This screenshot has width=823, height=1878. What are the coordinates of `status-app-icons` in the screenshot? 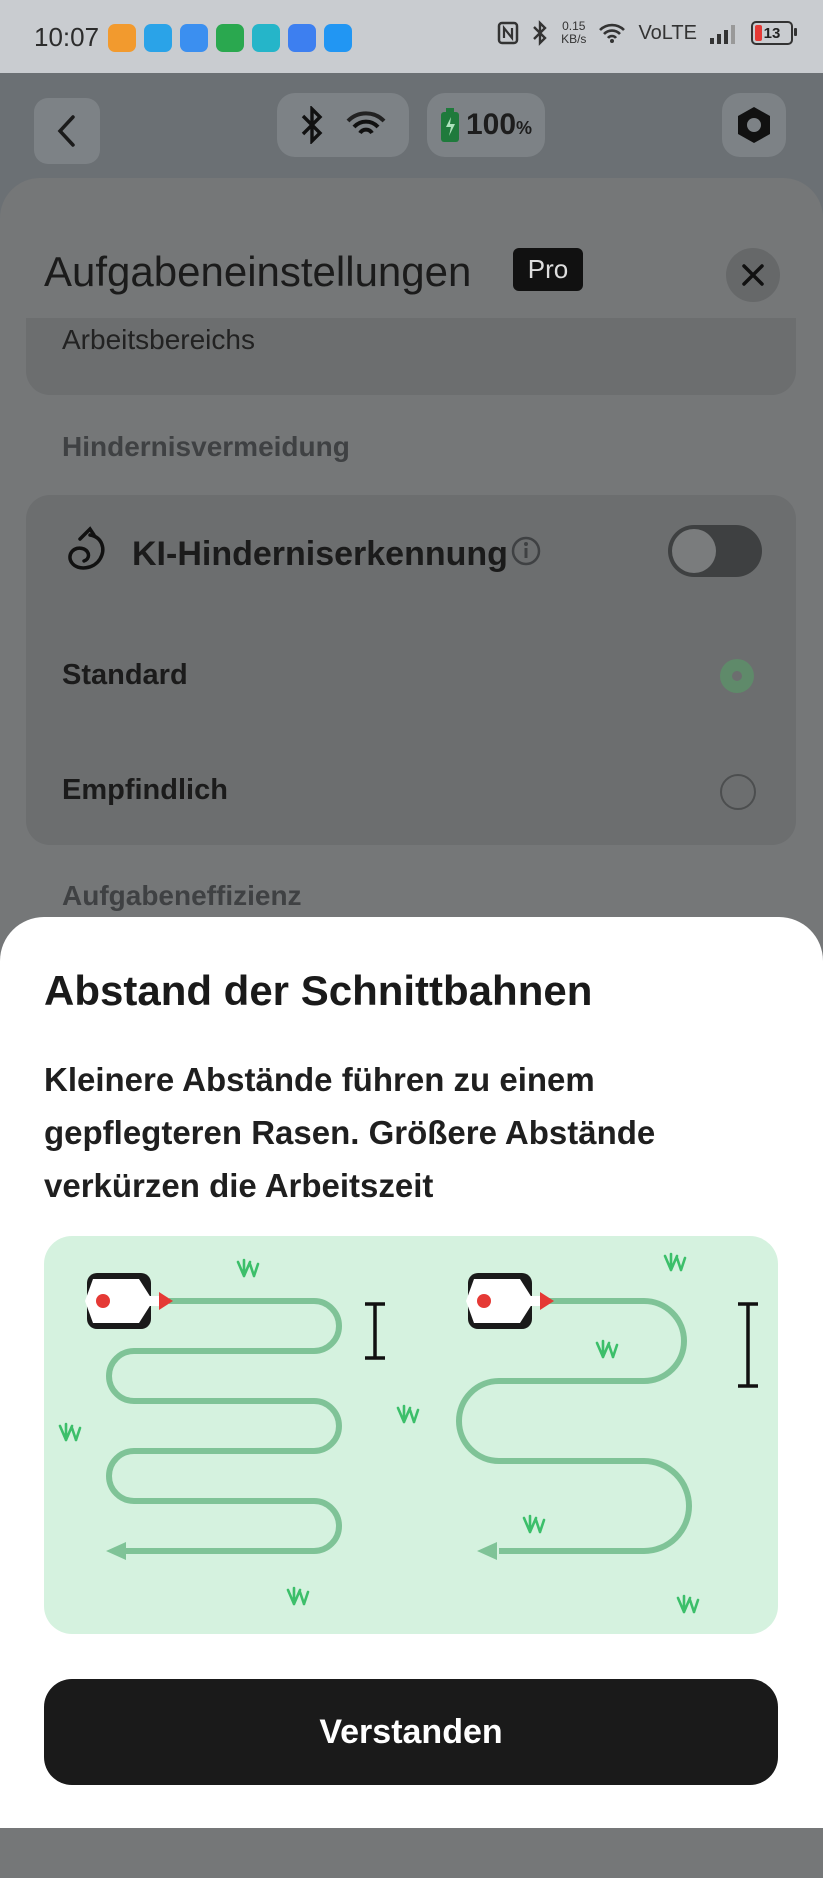 It's located at (230, 38).